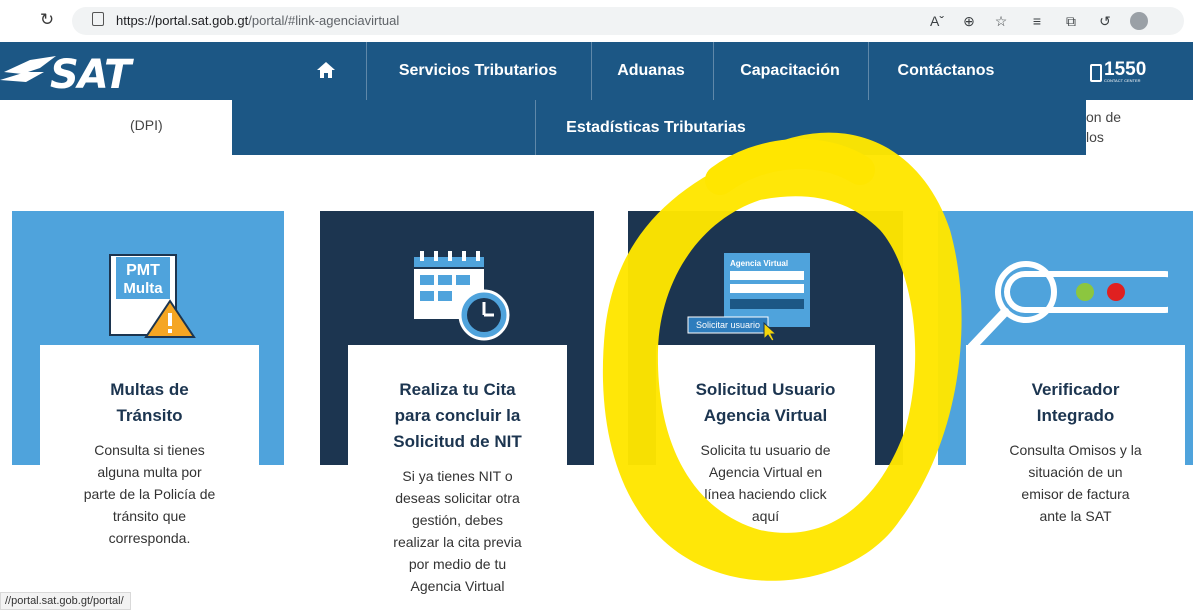  I want to click on nav-aduanas: Aduanas, so click(651, 71).